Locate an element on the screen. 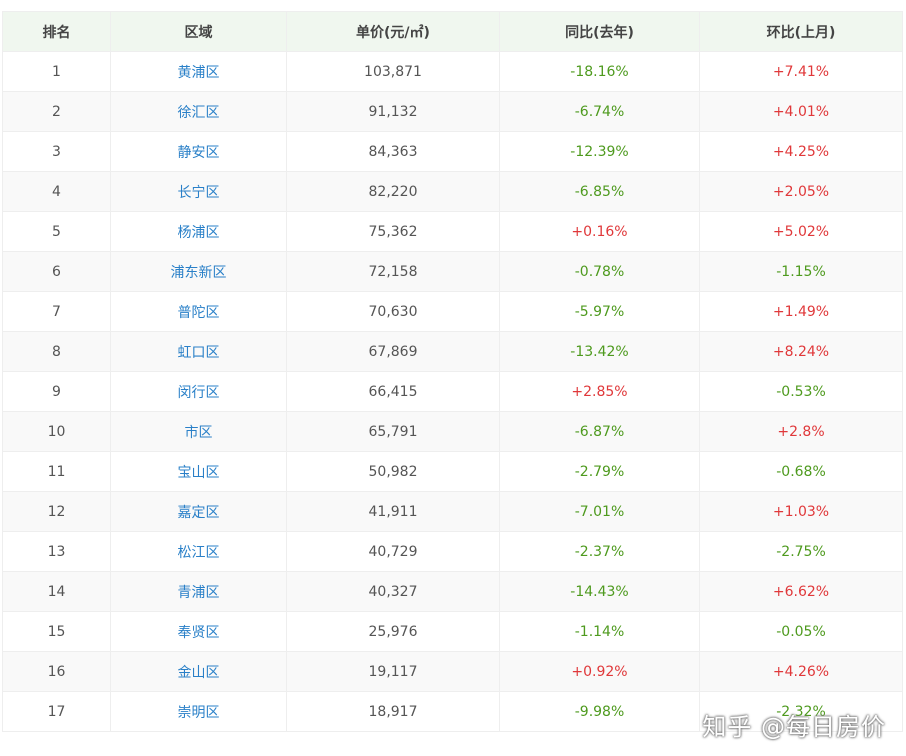 Image resolution: width=906 pixels, height=756 pixels. district-link: 奉贤区 is located at coordinates (199, 633).